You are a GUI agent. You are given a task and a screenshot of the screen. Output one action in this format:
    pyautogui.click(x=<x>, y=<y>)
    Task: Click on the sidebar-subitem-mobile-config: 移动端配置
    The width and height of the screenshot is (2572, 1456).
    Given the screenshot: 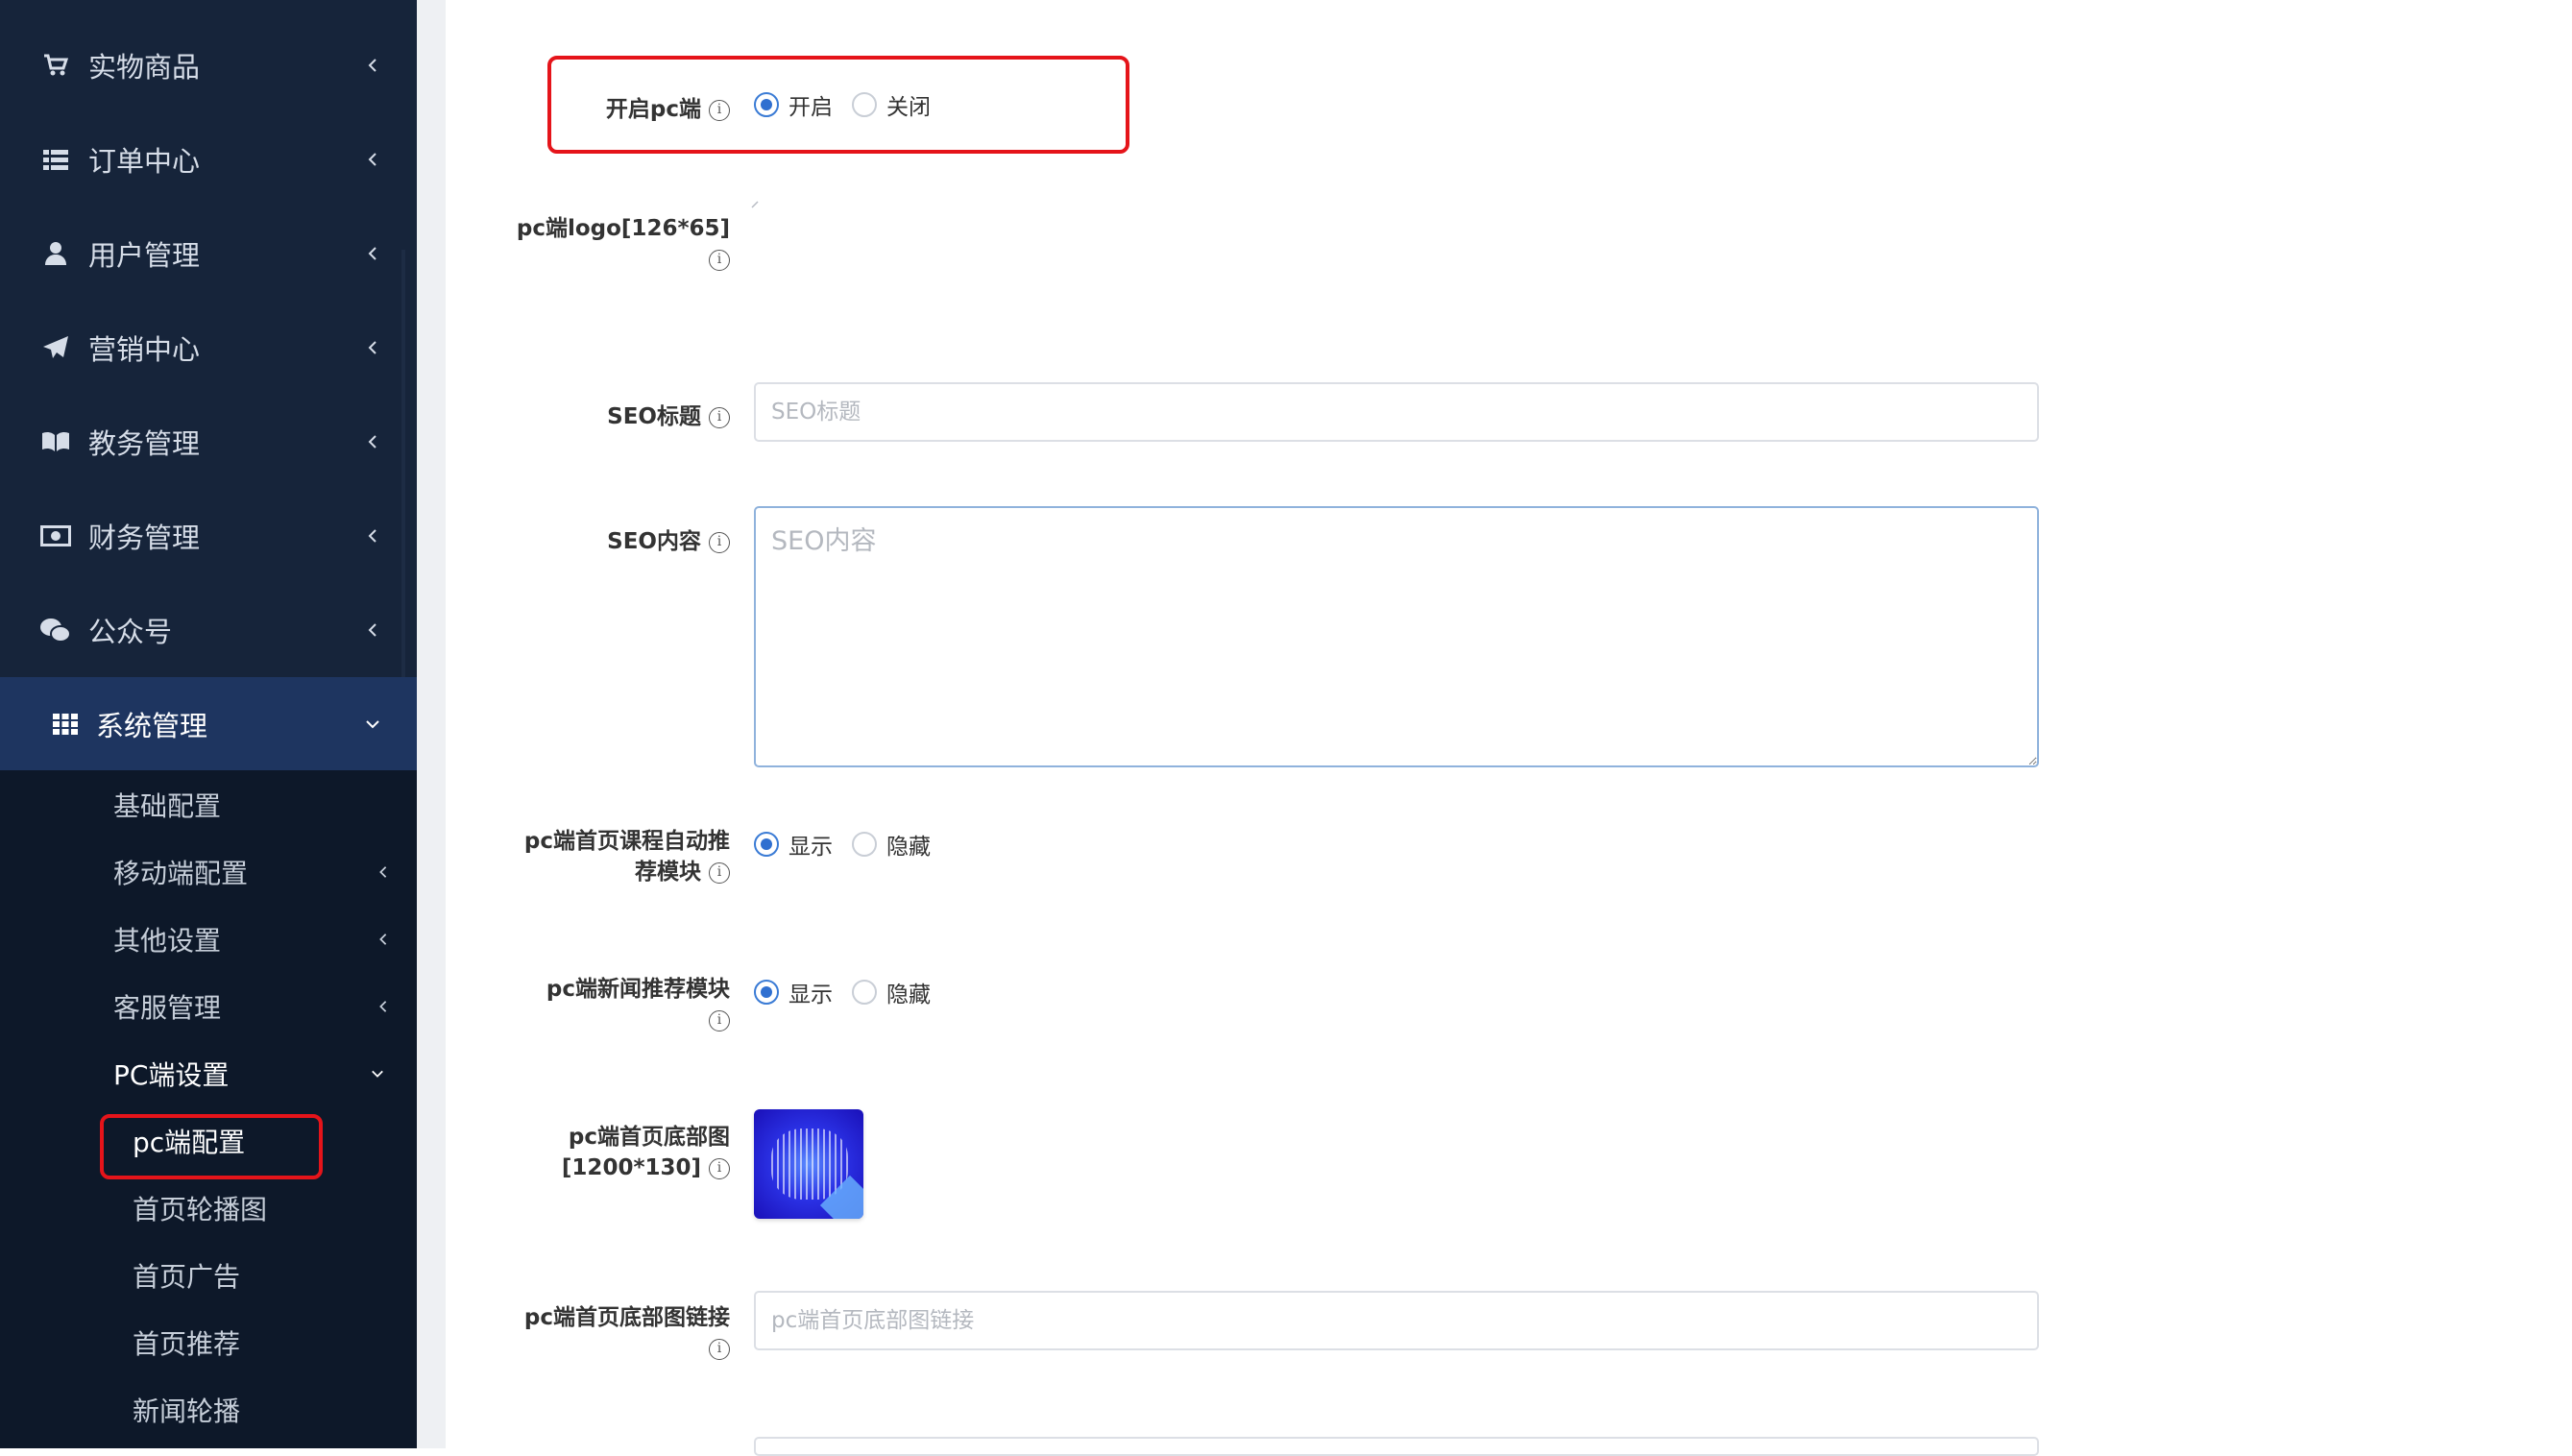 What is the action you would take?
    pyautogui.click(x=209, y=872)
    